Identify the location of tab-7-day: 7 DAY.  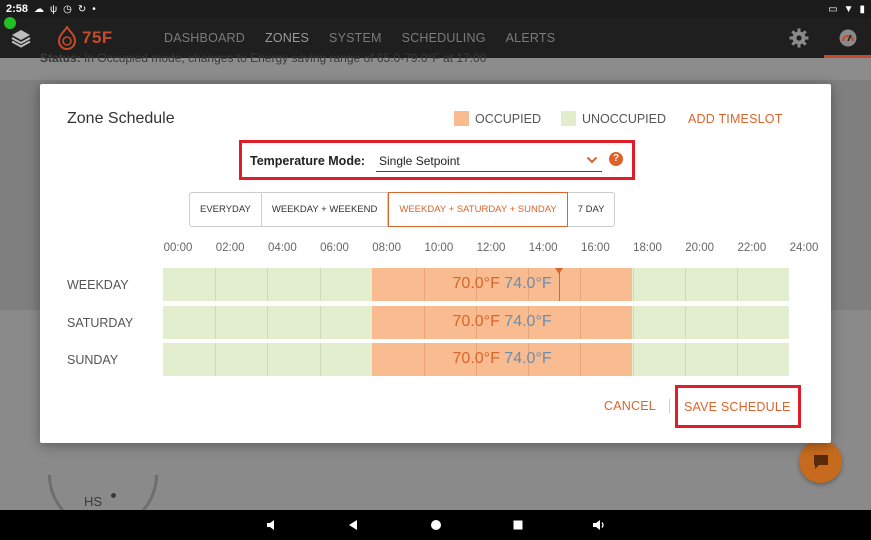
(591, 209).